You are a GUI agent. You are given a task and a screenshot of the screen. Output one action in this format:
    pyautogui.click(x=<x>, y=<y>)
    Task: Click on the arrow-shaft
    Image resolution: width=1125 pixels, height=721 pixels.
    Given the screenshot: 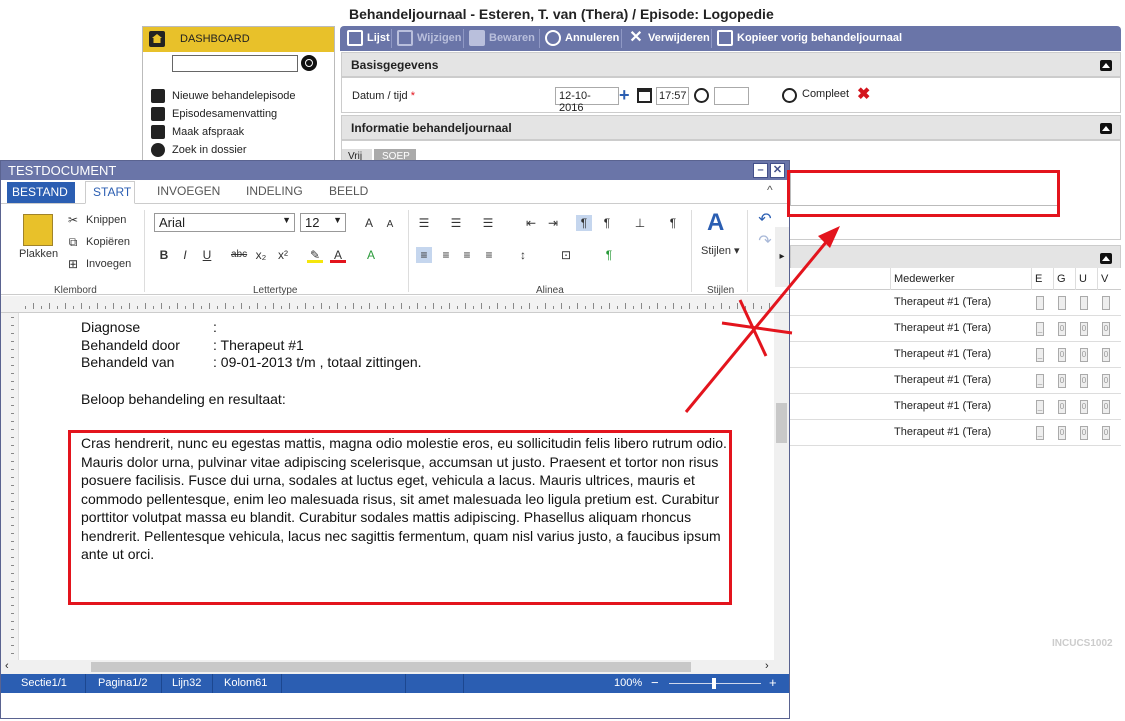 What is the action you would take?
    pyautogui.click(x=759, y=323)
    